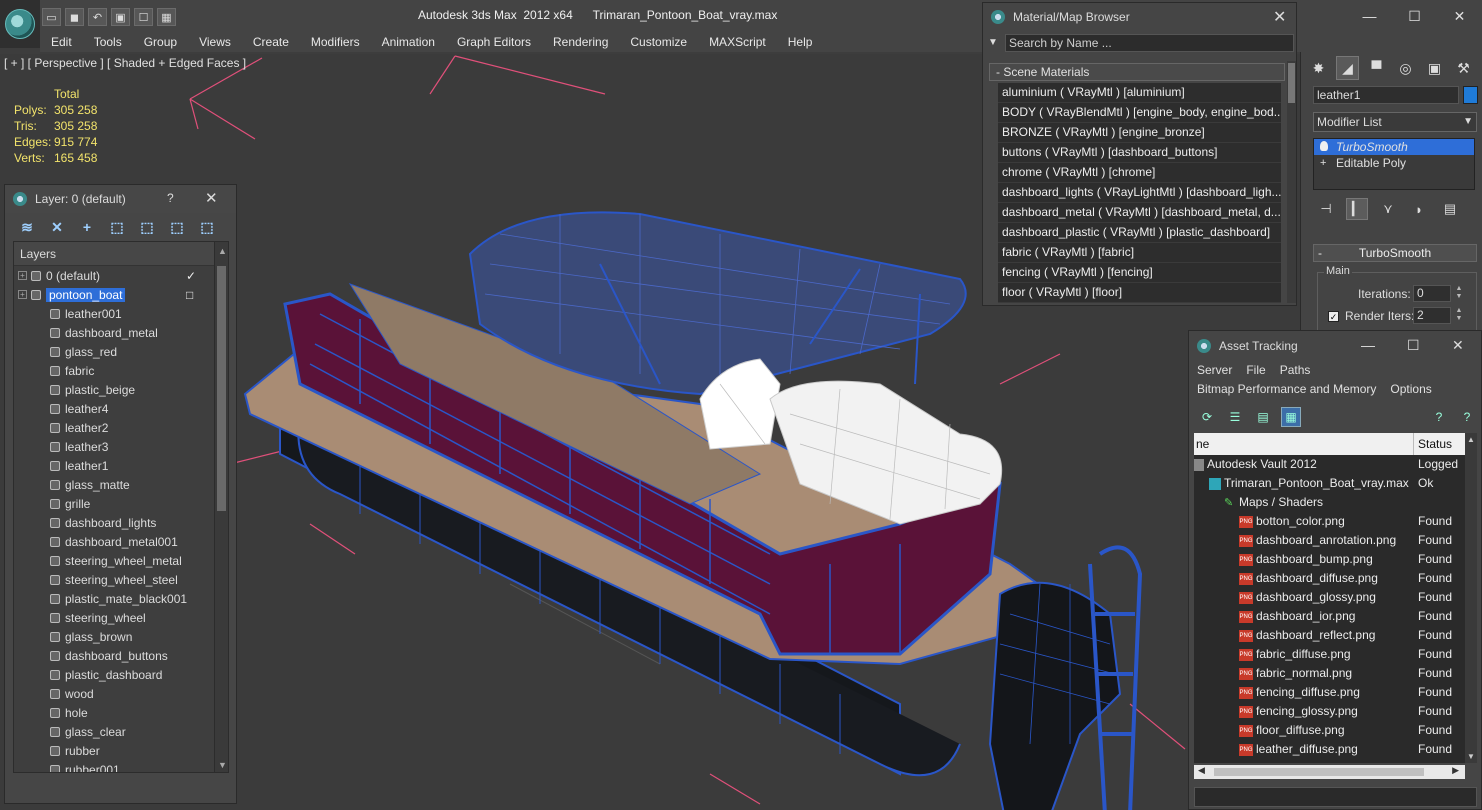 The width and height of the screenshot is (1482, 810). Describe the element at coordinates (1331, 578) in the screenshot. I see `asset-row: PNG dashboard_diffuse.png Found` at that location.